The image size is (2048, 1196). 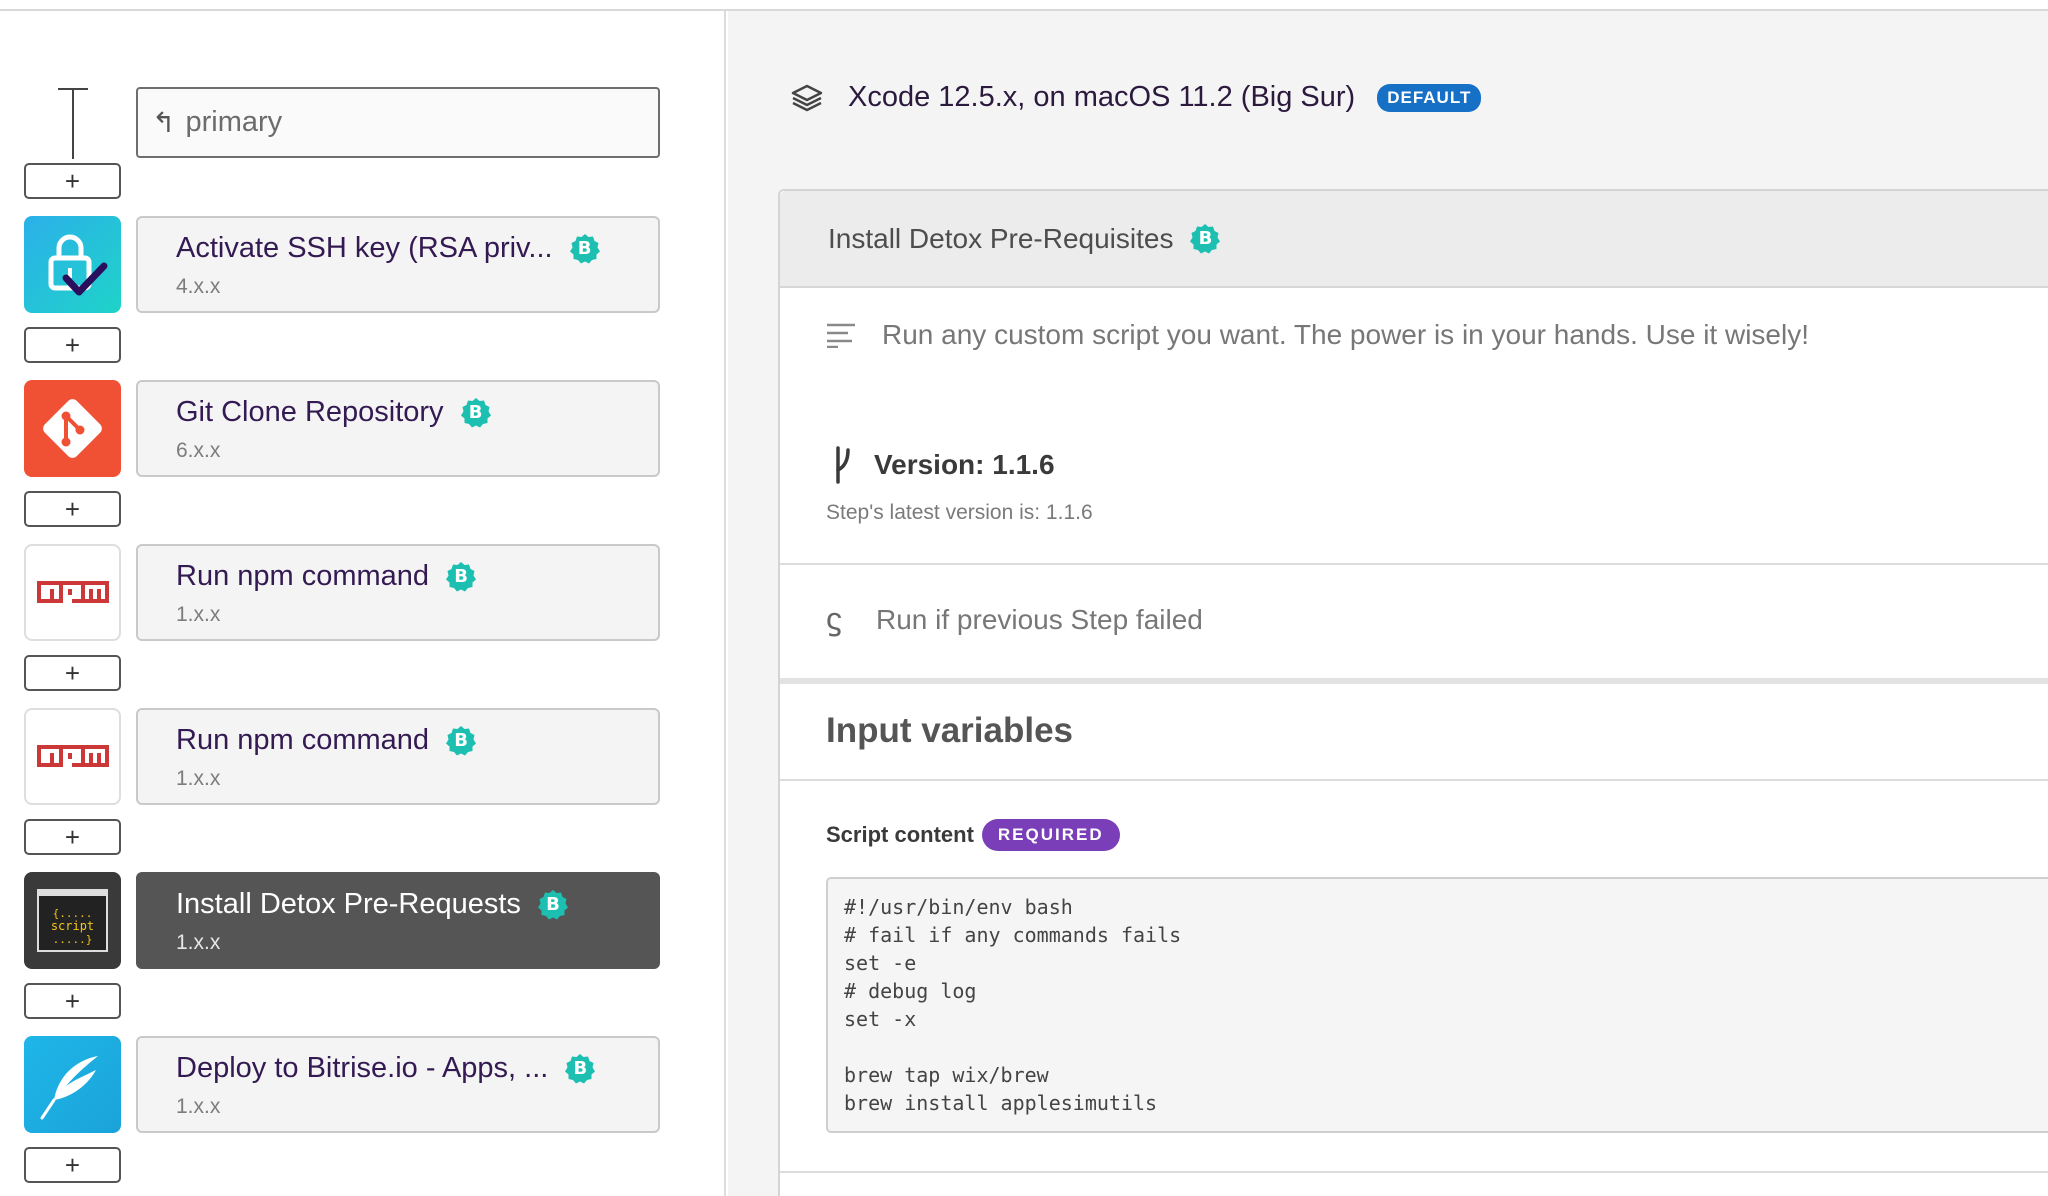 I want to click on version-label: Version: 1.1.6, so click(x=964, y=464).